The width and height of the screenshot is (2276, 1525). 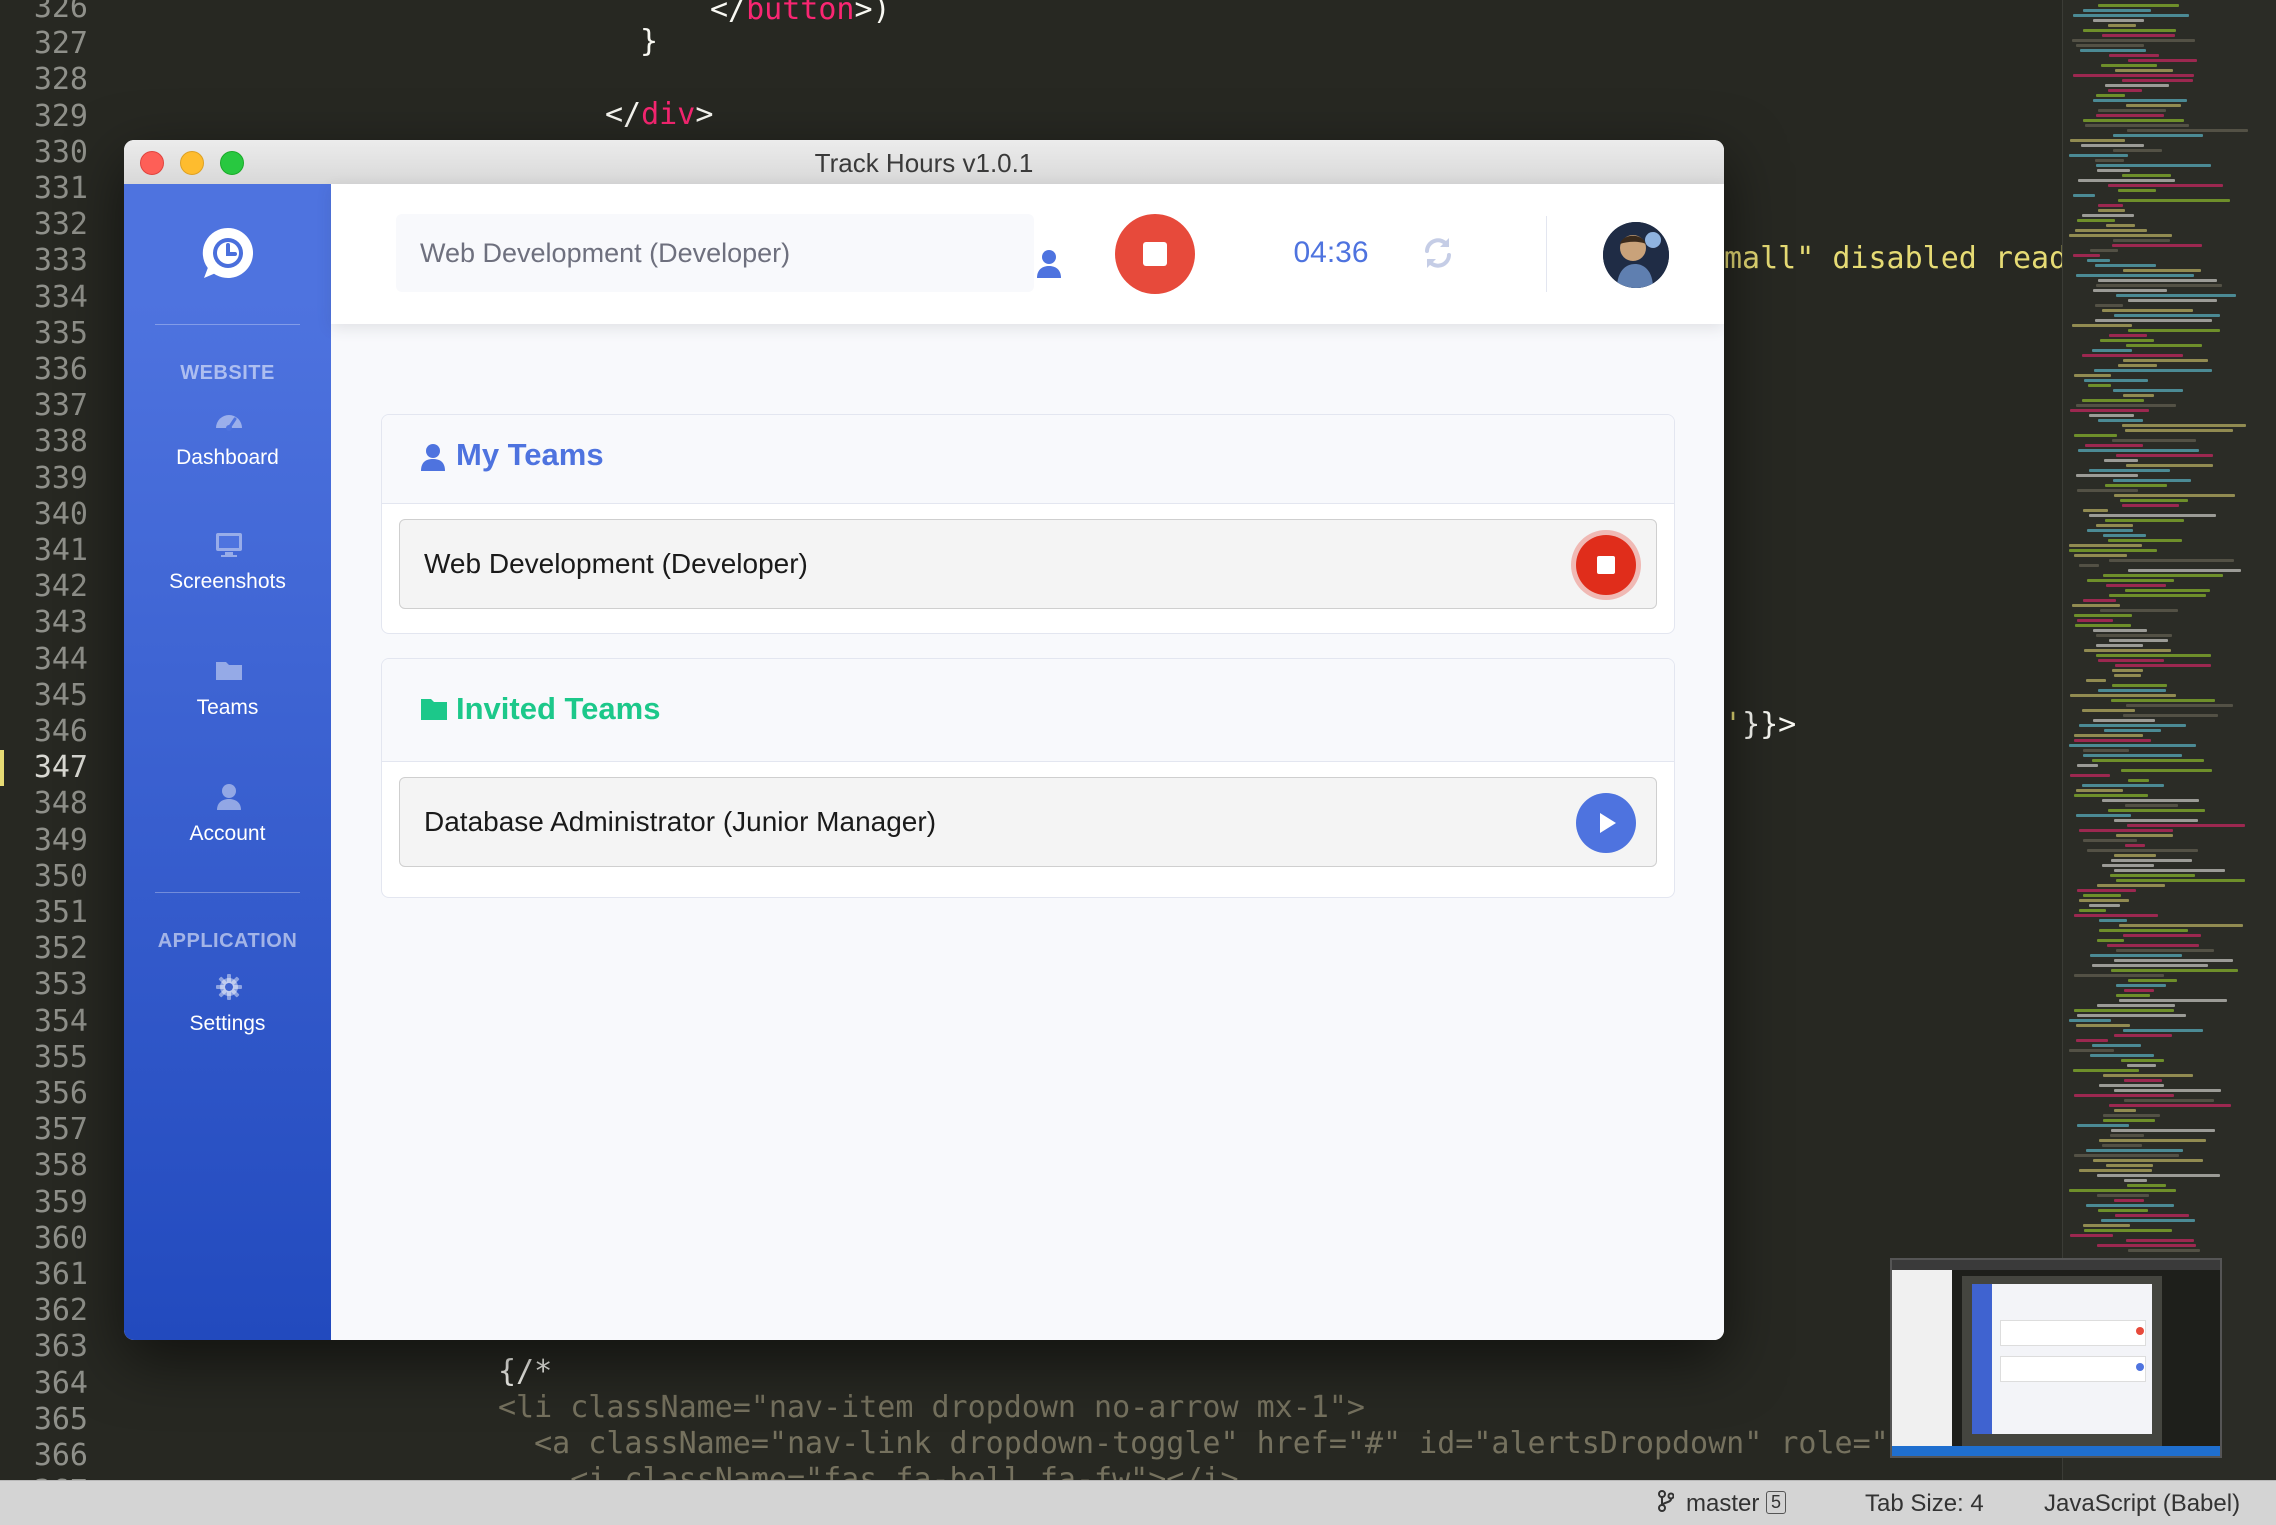 I want to click on line-number: 361, so click(x=60, y=1274).